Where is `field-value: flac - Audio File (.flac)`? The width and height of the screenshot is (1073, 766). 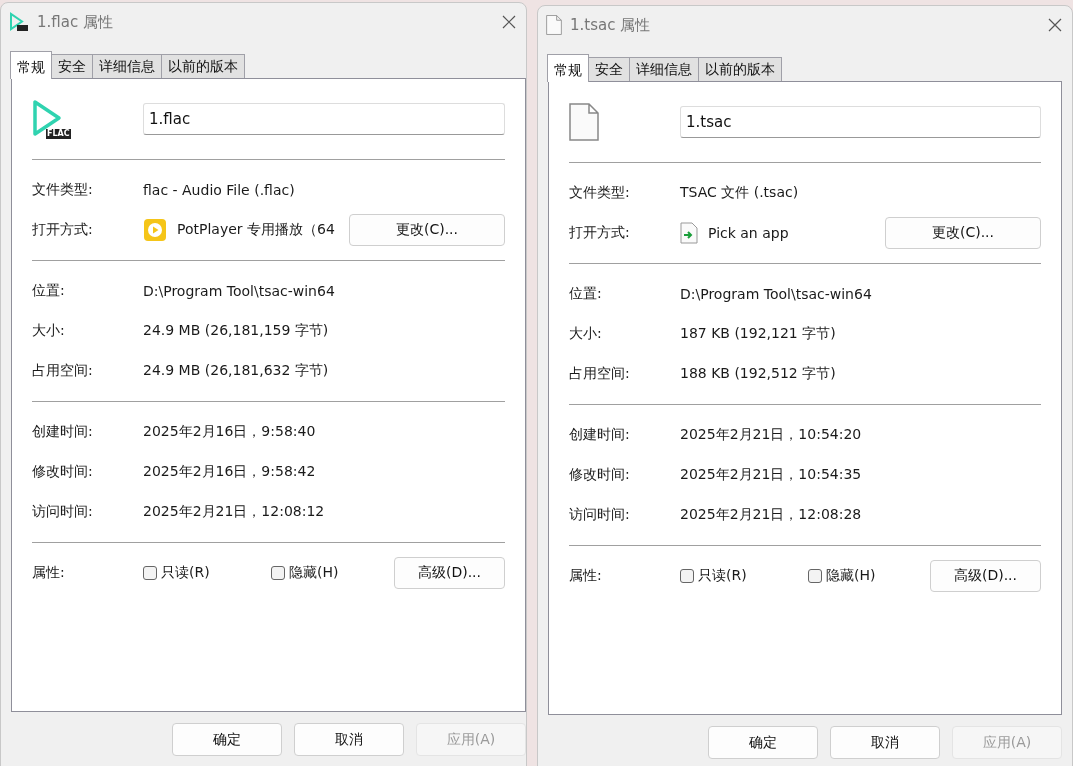 field-value: flac - Audio File (.flac) is located at coordinates (219, 190).